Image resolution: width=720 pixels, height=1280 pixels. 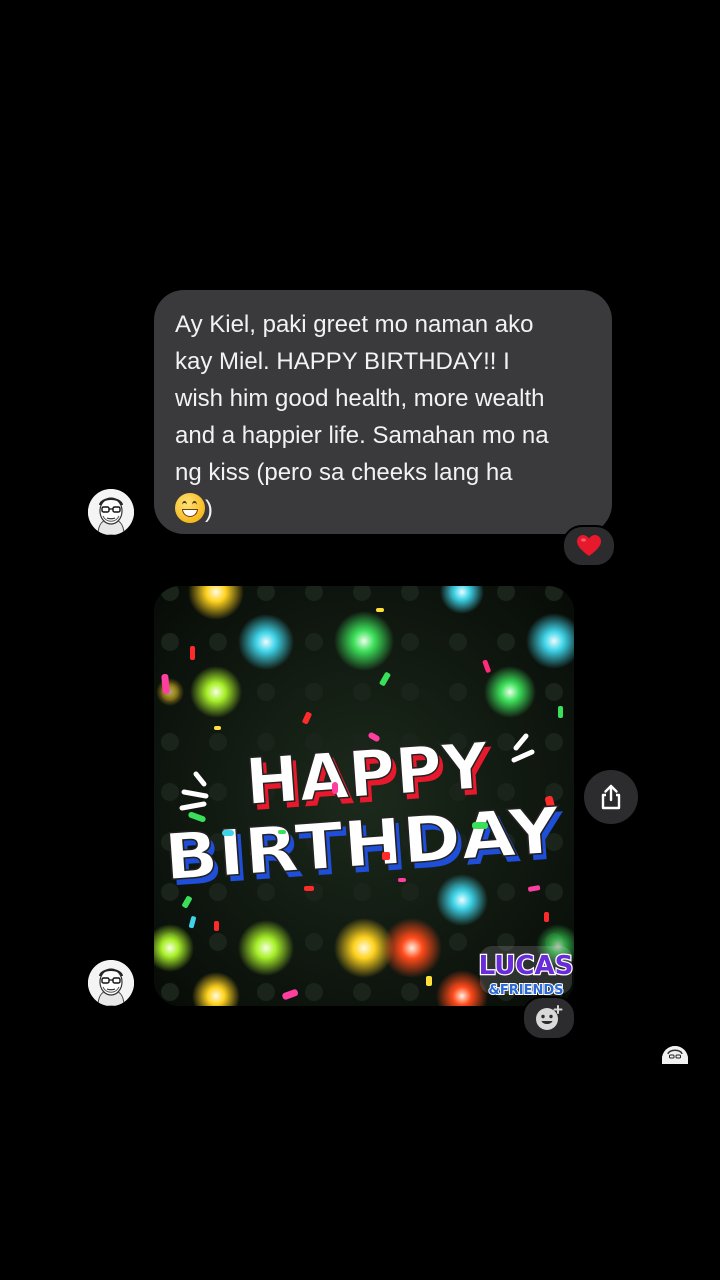 What do you see at coordinates (354, 324) in the screenshot?
I see `message-line: Ay Kiel, paki greet mo naman ako` at bounding box center [354, 324].